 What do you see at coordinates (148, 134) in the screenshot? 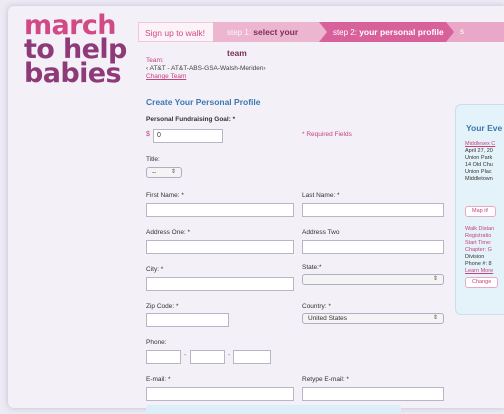
I see `currency-symbol: $` at bounding box center [148, 134].